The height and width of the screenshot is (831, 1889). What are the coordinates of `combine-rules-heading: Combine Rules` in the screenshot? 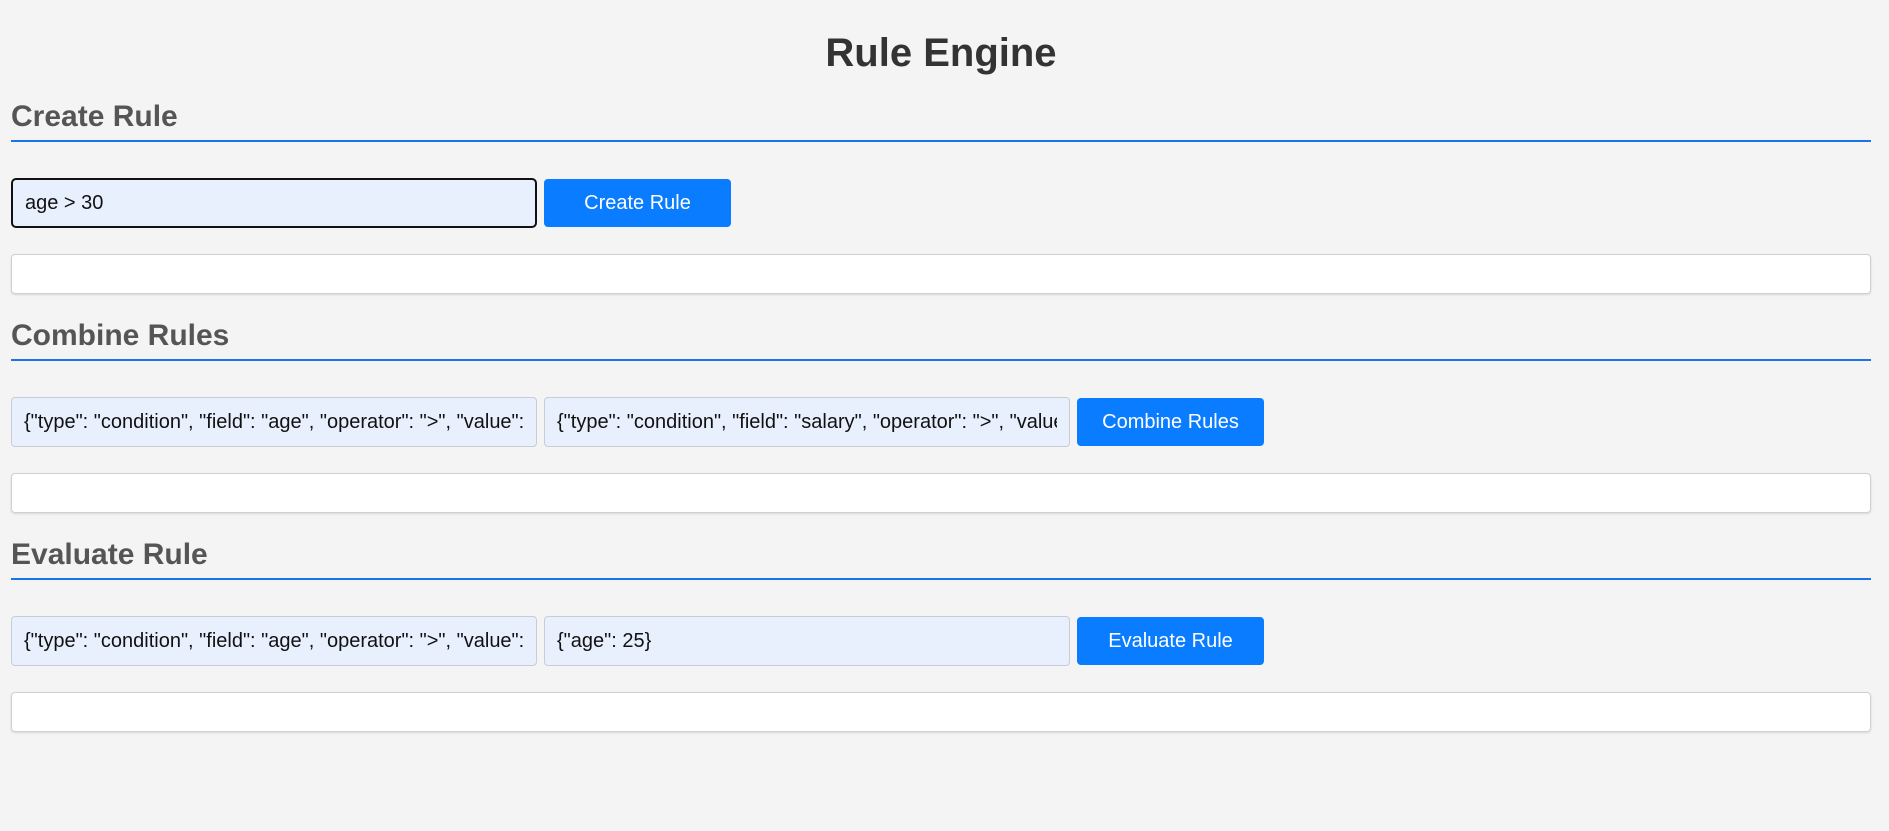 It's located at (941, 340).